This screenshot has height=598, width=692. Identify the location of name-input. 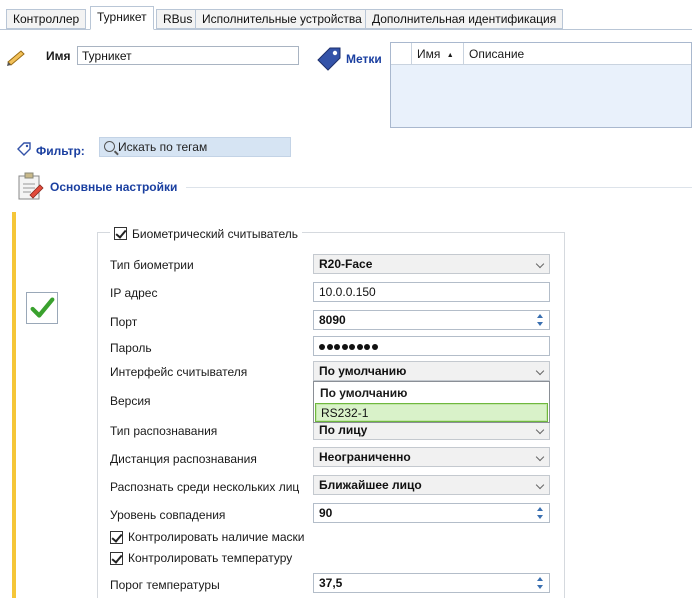
(188, 55).